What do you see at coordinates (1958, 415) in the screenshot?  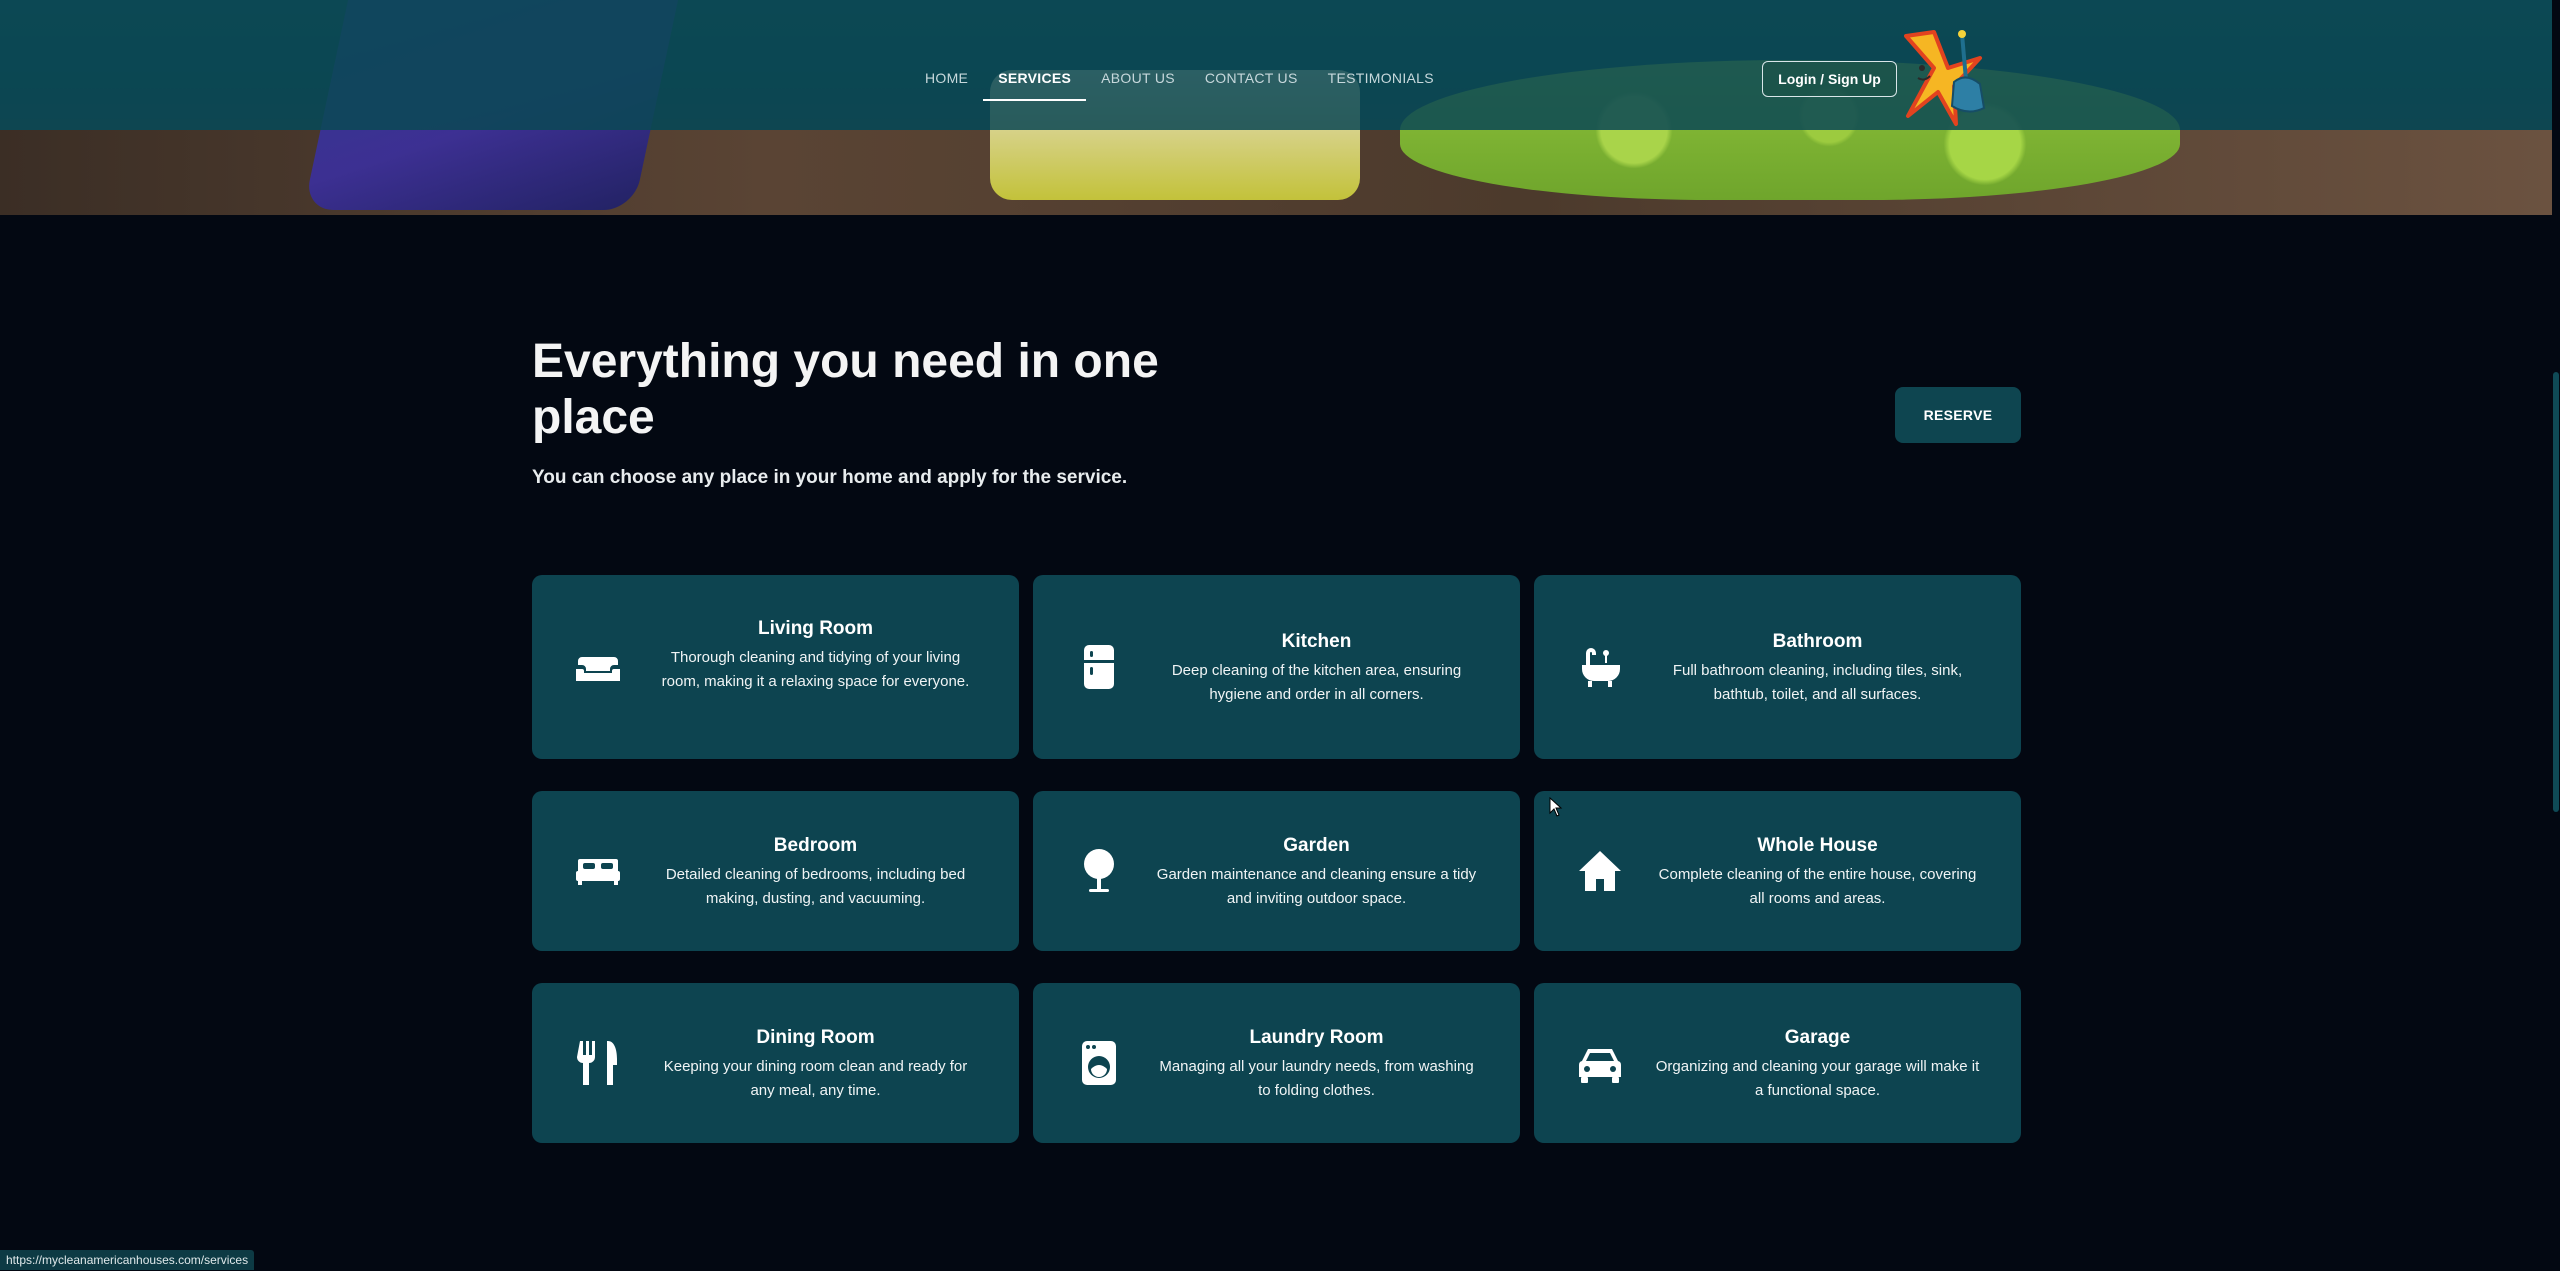 I see `reserve-button: RESERVE` at bounding box center [1958, 415].